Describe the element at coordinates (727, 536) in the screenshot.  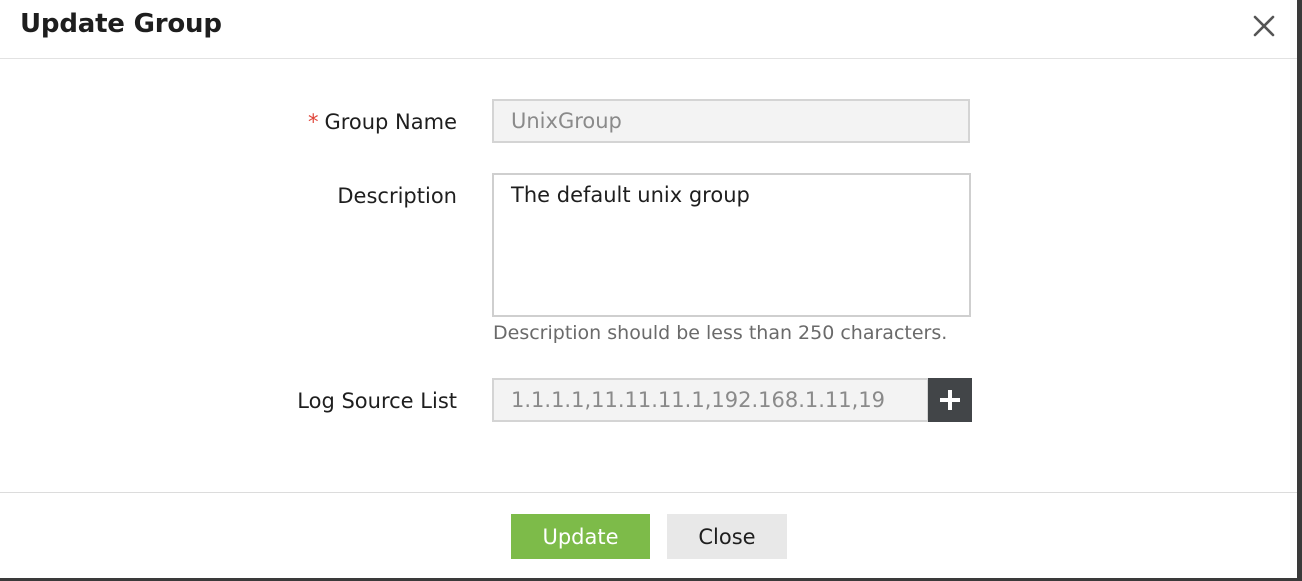
I see `close-button: Close` at that location.